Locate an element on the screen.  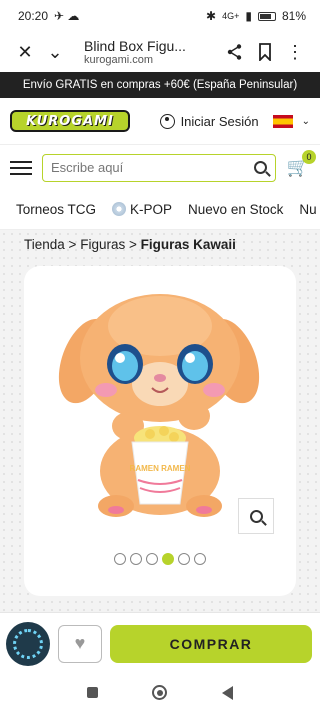
battery-level: 81% is located at coordinates (293, 16).